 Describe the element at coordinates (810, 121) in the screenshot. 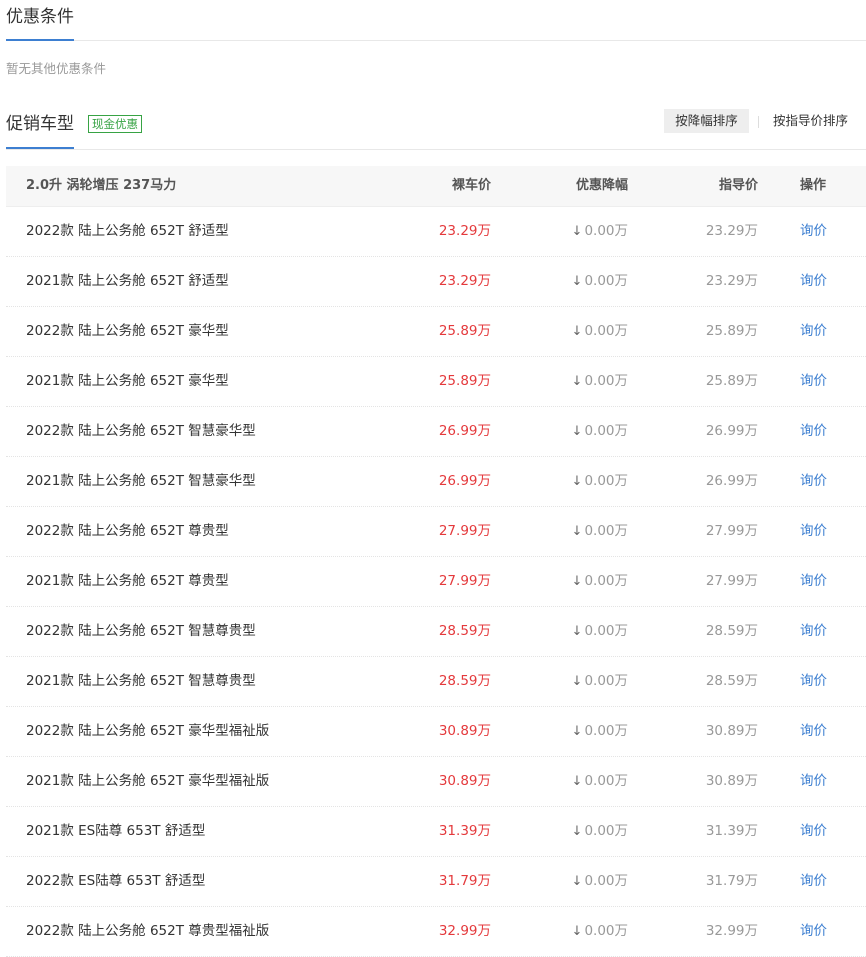

I see `sort-by-guide-price-button: 按指导价排序` at that location.